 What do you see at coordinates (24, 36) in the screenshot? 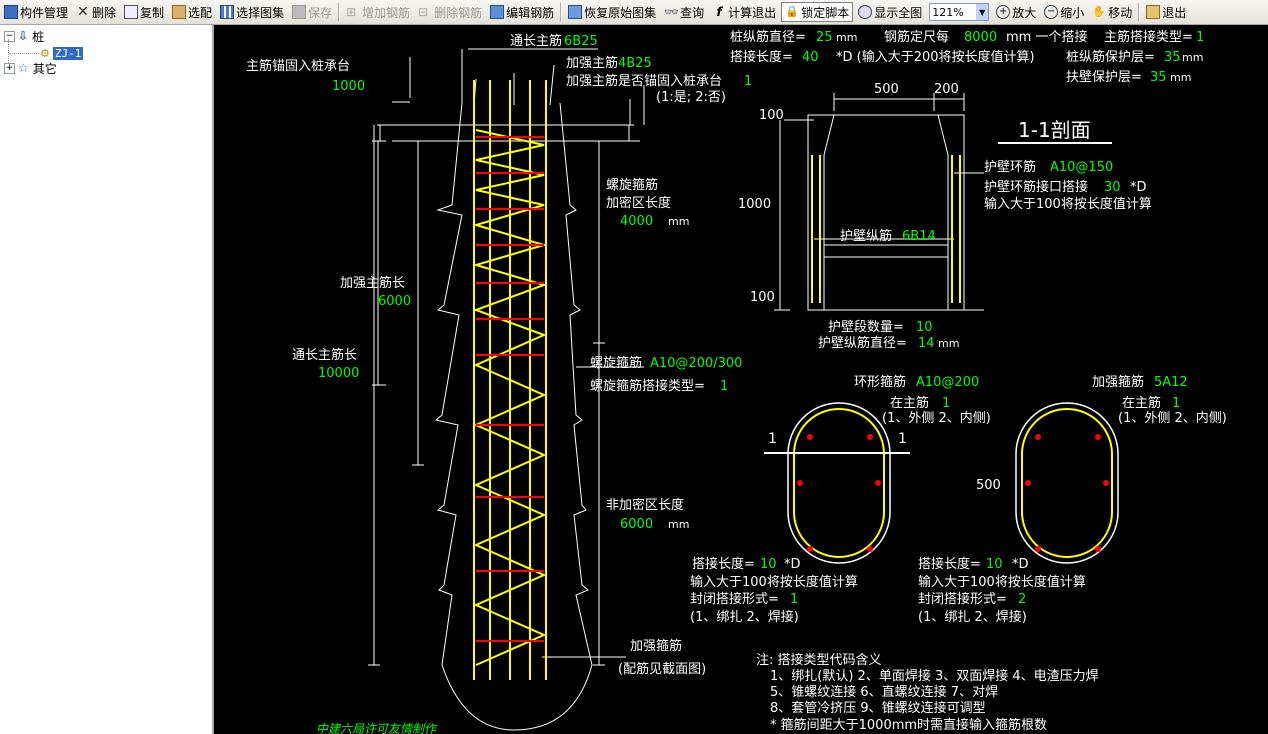
I see `tree-node-pile: − ⇩ 桩` at bounding box center [24, 36].